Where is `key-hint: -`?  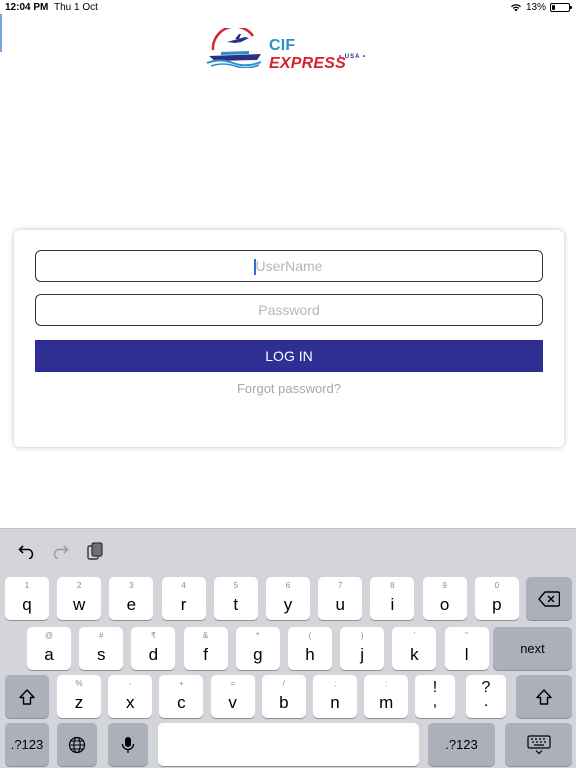 key-hint: - is located at coordinates (130, 683).